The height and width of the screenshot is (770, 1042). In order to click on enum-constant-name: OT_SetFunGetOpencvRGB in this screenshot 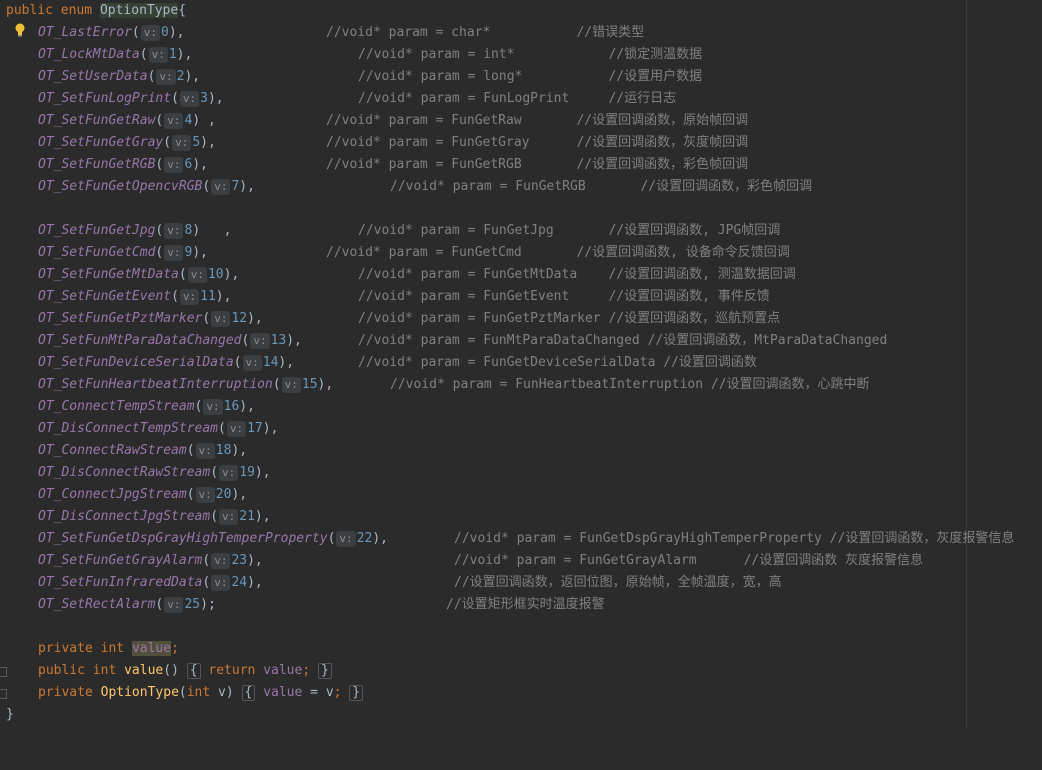, I will do `click(120, 186)`.